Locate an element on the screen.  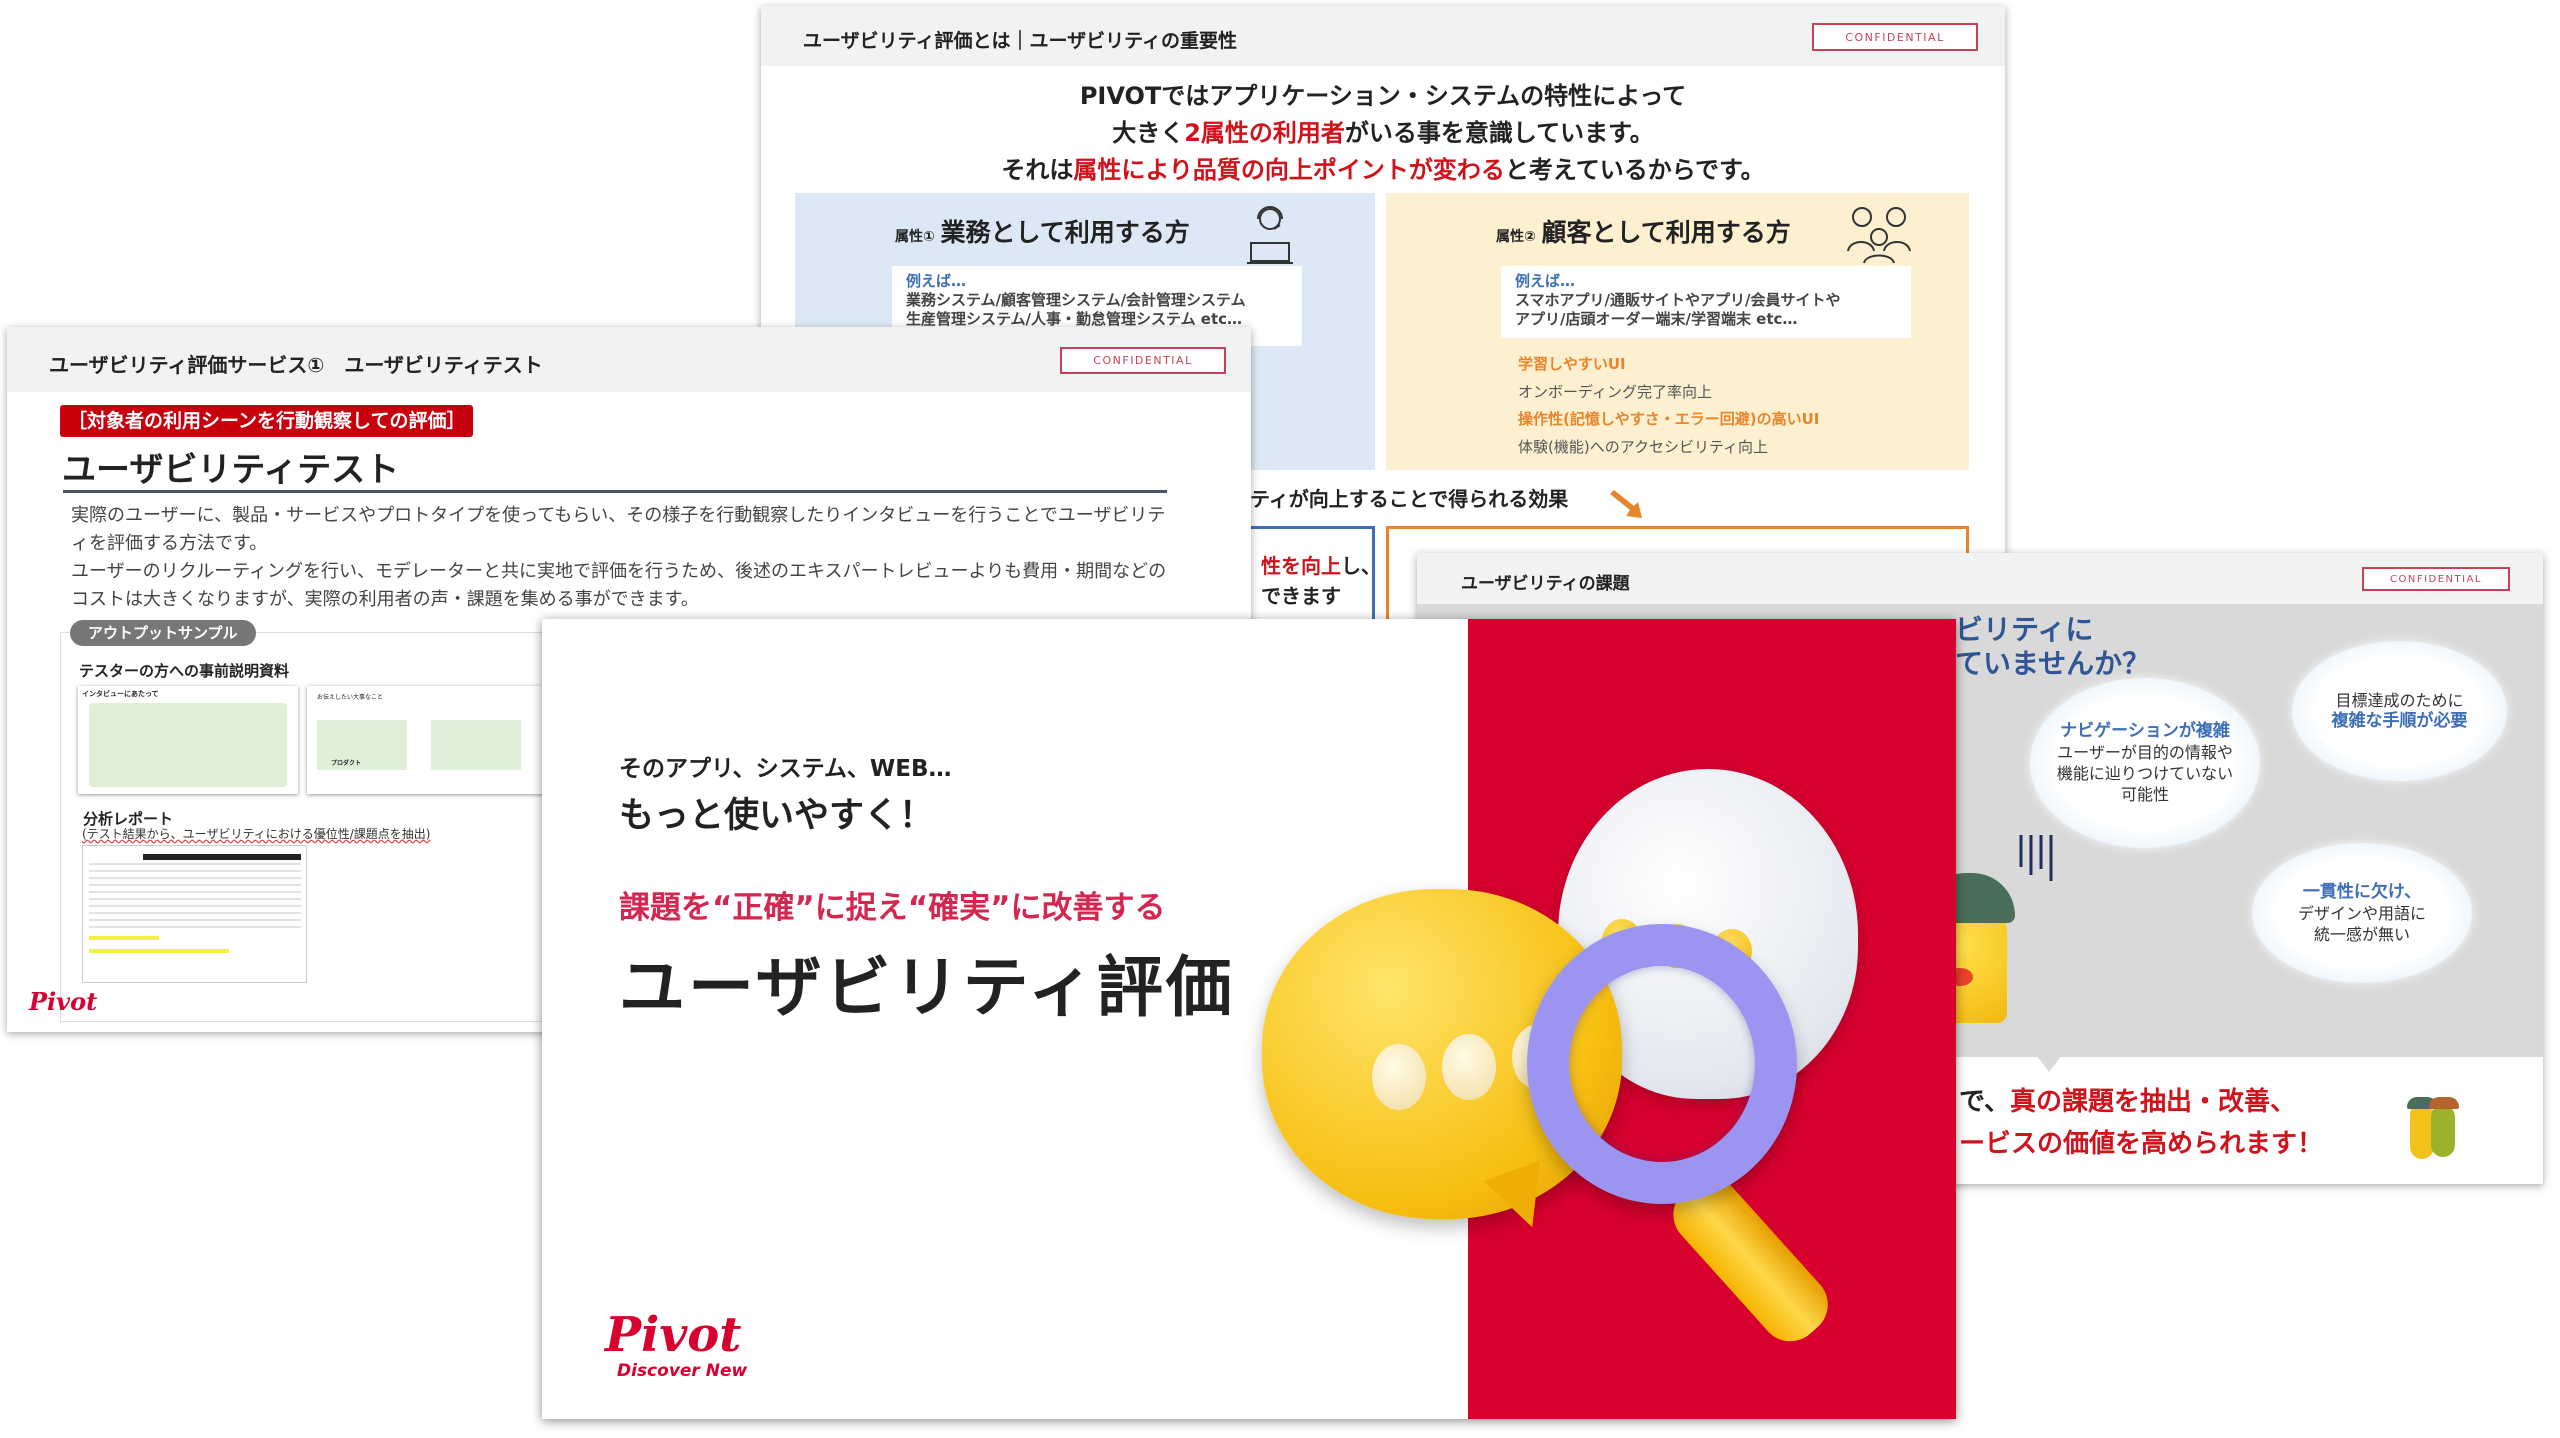
cloud-text: 統一感が無い is located at coordinates (2361, 934).